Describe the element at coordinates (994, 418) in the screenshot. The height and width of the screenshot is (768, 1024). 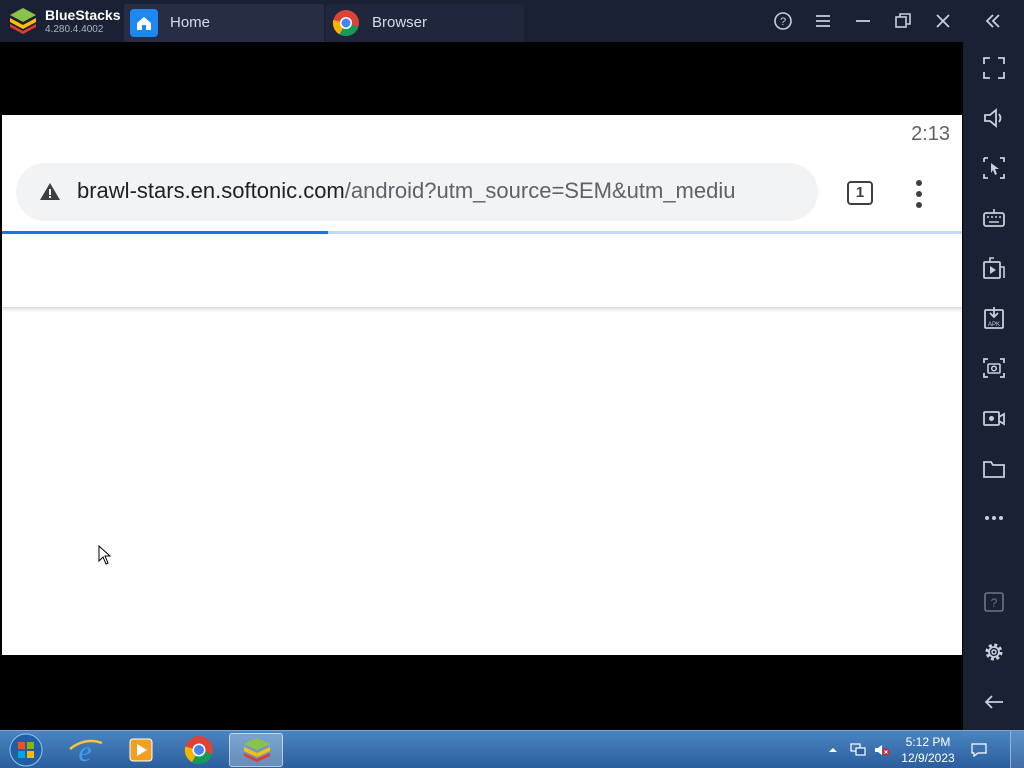
I see `record-icon` at that location.